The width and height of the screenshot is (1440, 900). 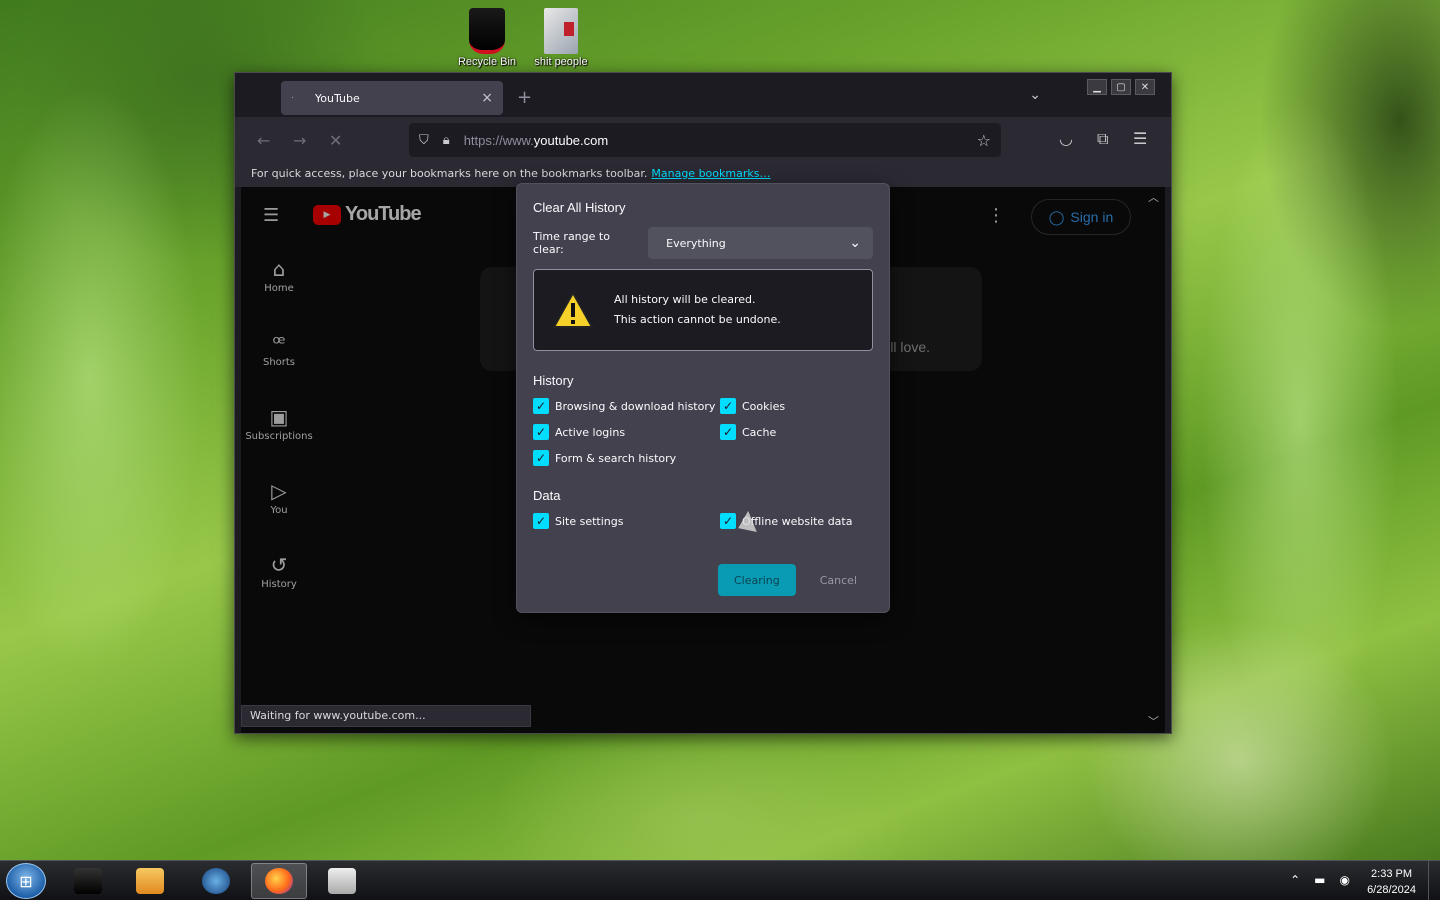 I want to click on extensions-icon: ⧉, so click(x=1102, y=139).